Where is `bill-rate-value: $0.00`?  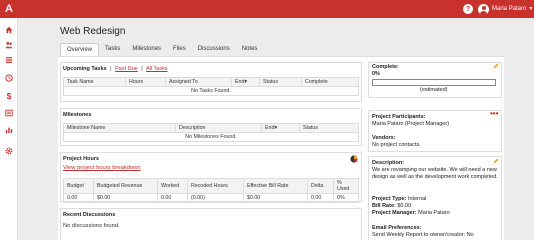
bill-rate-value: $0.00 is located at coordinates (404, 206).